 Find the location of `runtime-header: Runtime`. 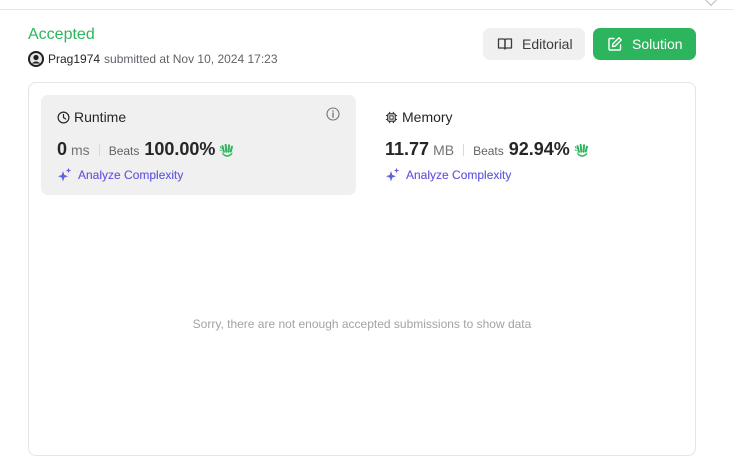

runtime-header: Runtime is located at coordinates (91, 117).